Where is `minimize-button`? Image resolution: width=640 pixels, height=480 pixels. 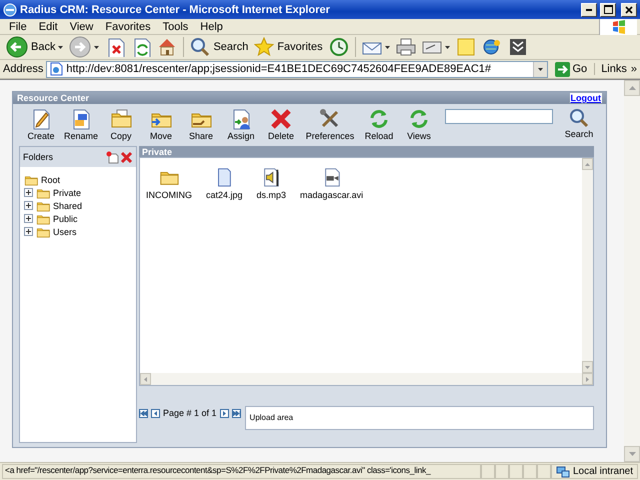 minimize-button is located at coordinates (589, 9).